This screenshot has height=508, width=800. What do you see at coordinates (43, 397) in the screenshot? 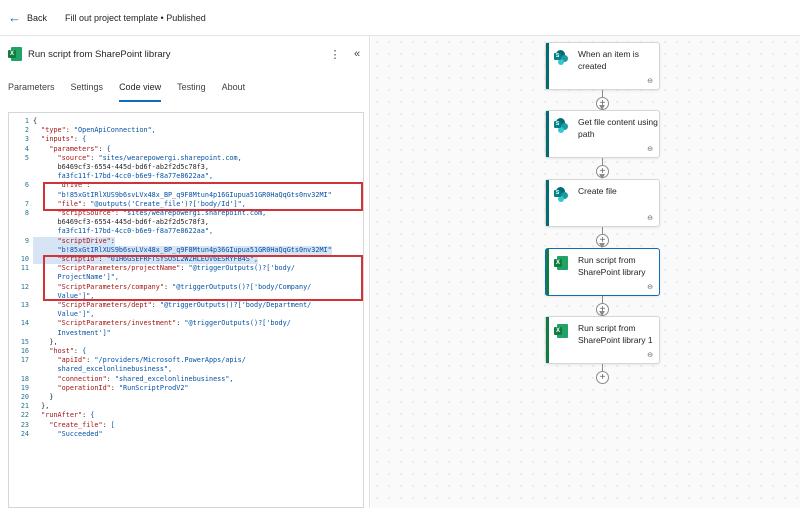
I see `code-line: }` at bounding box center [43, 397].